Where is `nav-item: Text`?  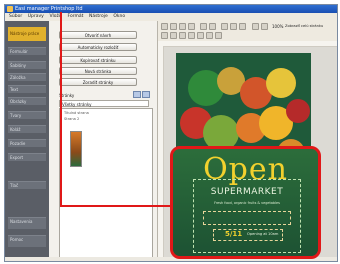
nav-item: Text is located at coordinates (27, 89).